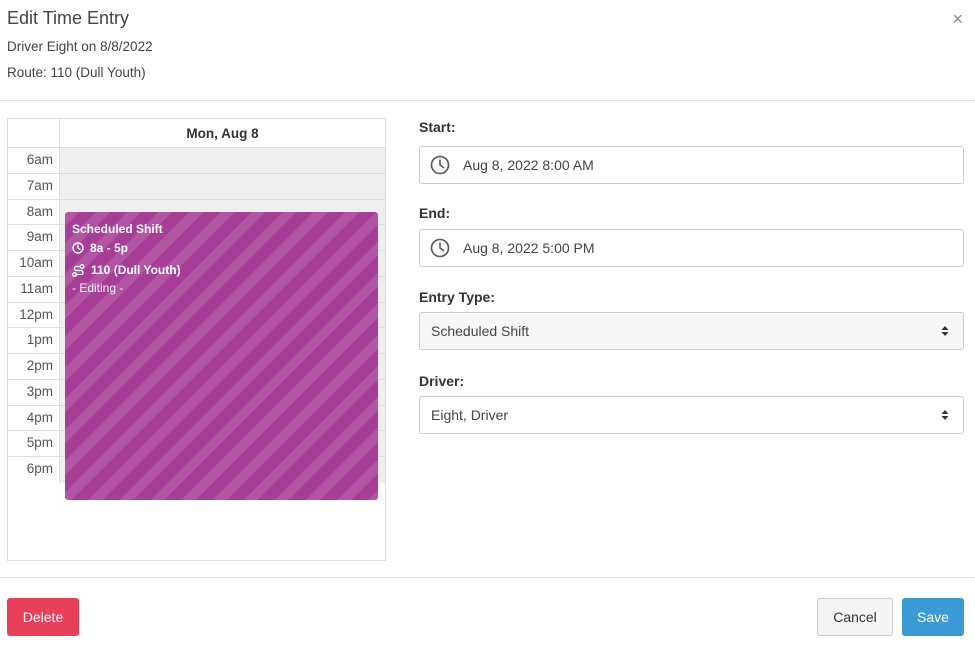 The height and width of the screenshot is (647, 975). What do you see at coordinates (34, 340) in the screenshot?
I see `hour-label: 1pm` at bounding box center [34, 340].